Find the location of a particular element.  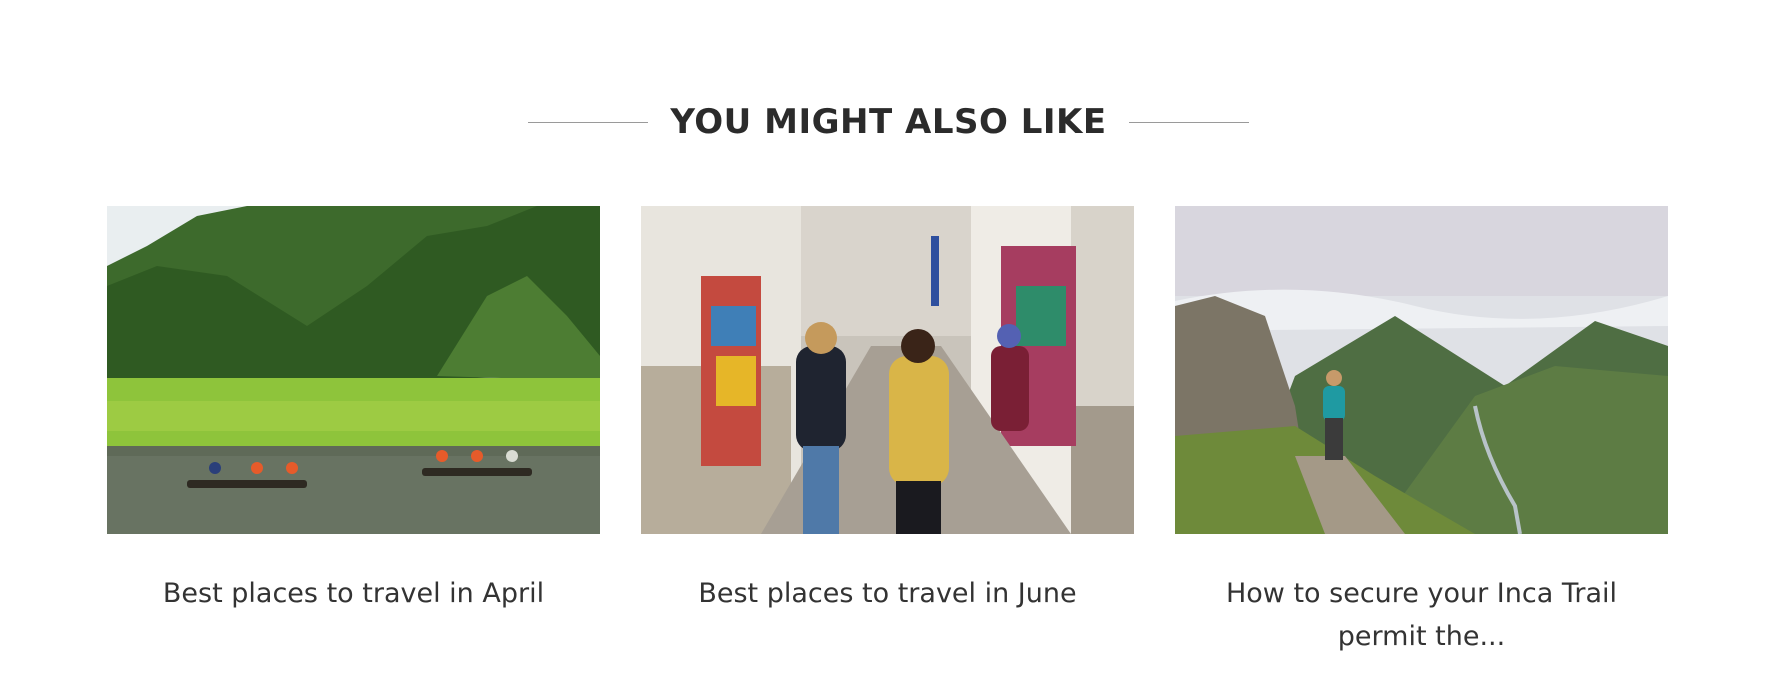

title-right-rule is located at coordinates (1188, 122).